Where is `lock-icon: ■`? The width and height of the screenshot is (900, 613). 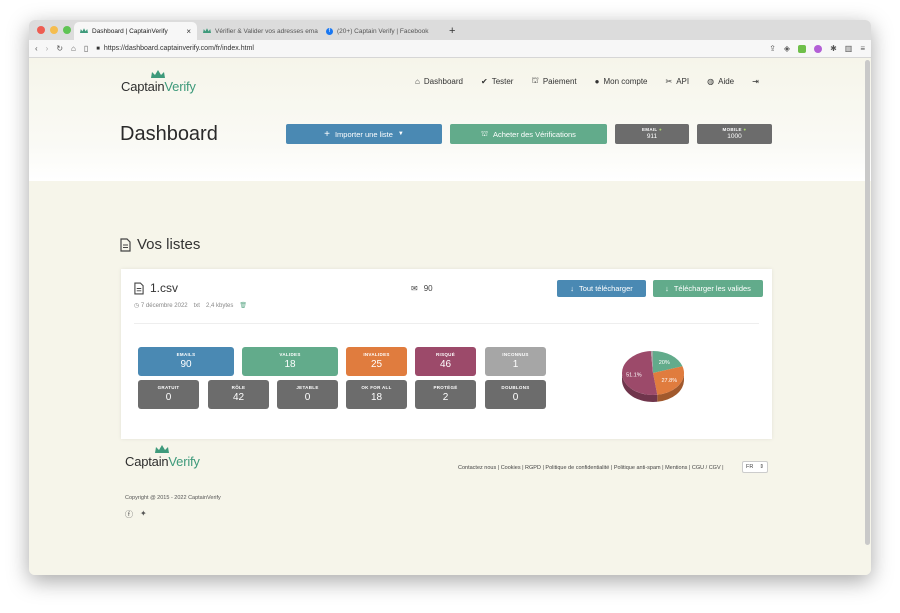
lock-icon: ■ is located at coordinates (98, 48).